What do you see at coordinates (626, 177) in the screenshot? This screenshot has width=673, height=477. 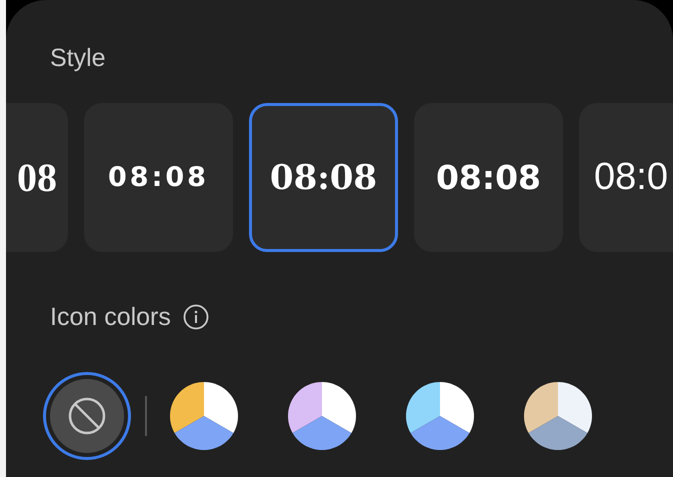 I see `clock-style-option: 08:0` at bounding box center [626, 177].